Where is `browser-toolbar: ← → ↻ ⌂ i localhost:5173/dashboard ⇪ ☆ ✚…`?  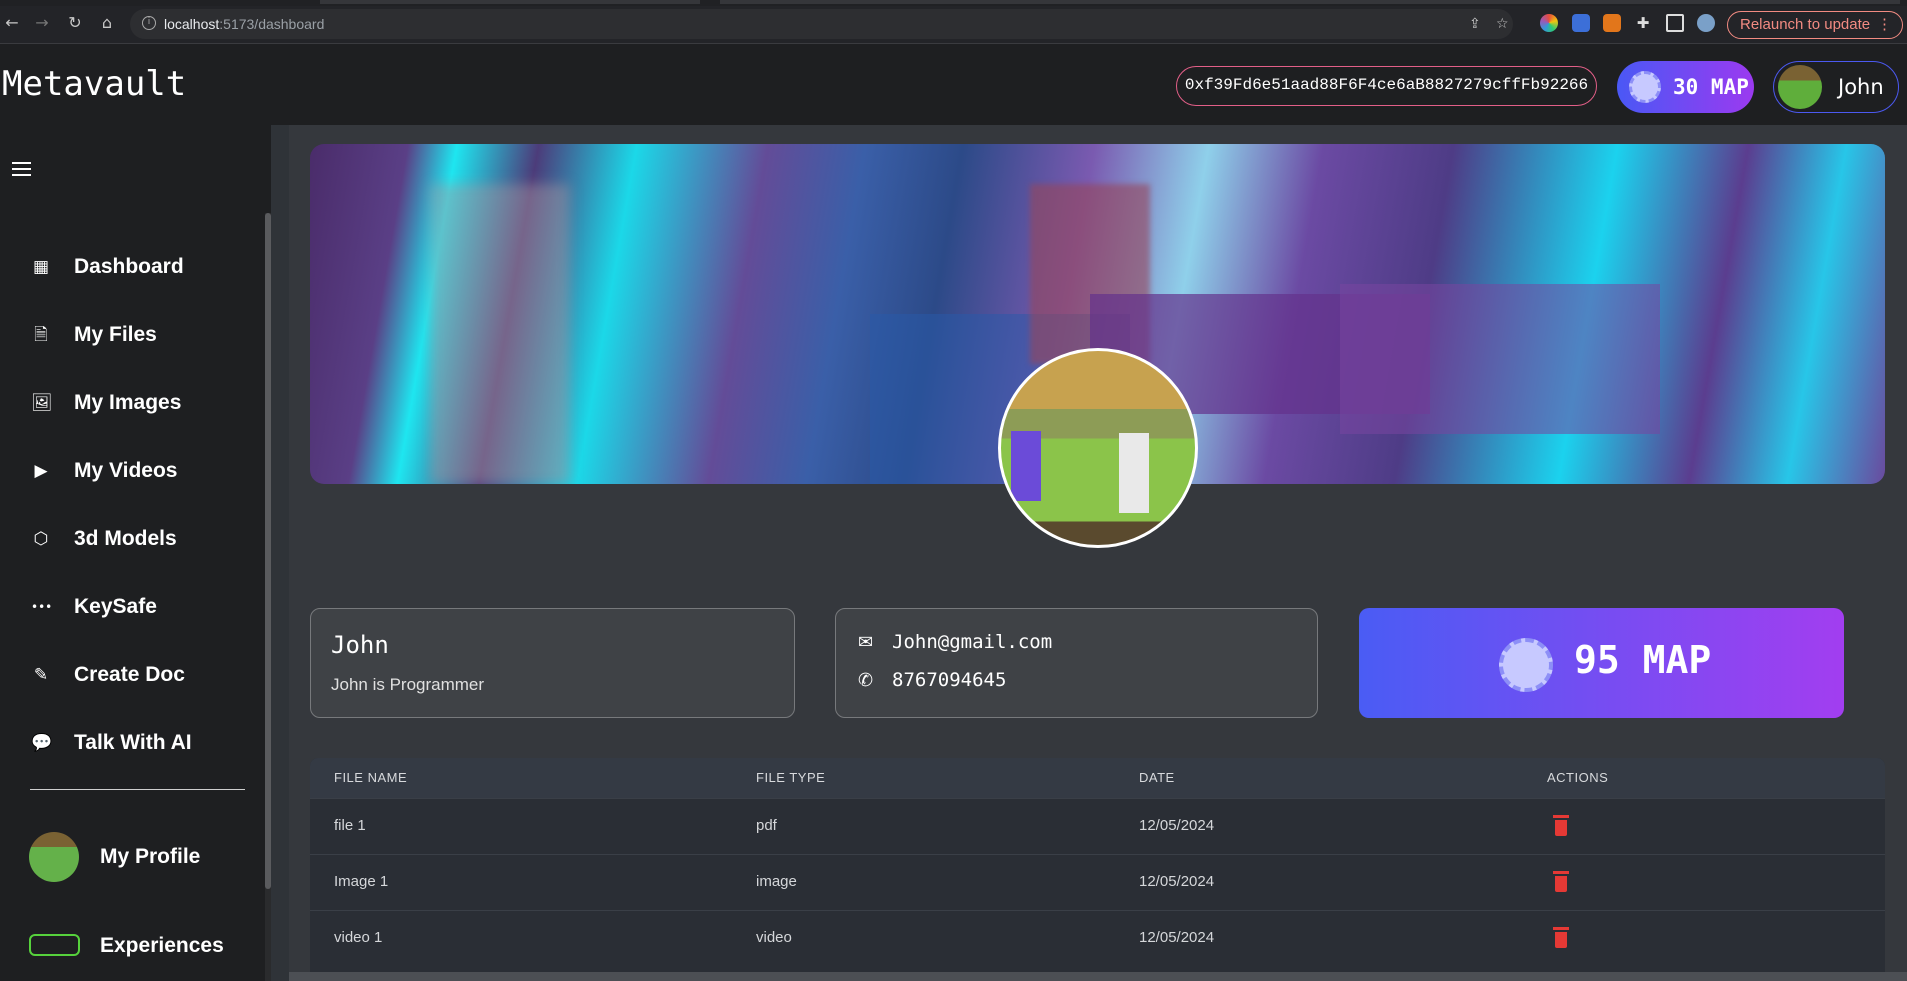
browser-toolbar: ← → ↻ ⌂ i localhost:5173/dashboard ⇪ ☆ ✚… is located at coordinates (953, 22).